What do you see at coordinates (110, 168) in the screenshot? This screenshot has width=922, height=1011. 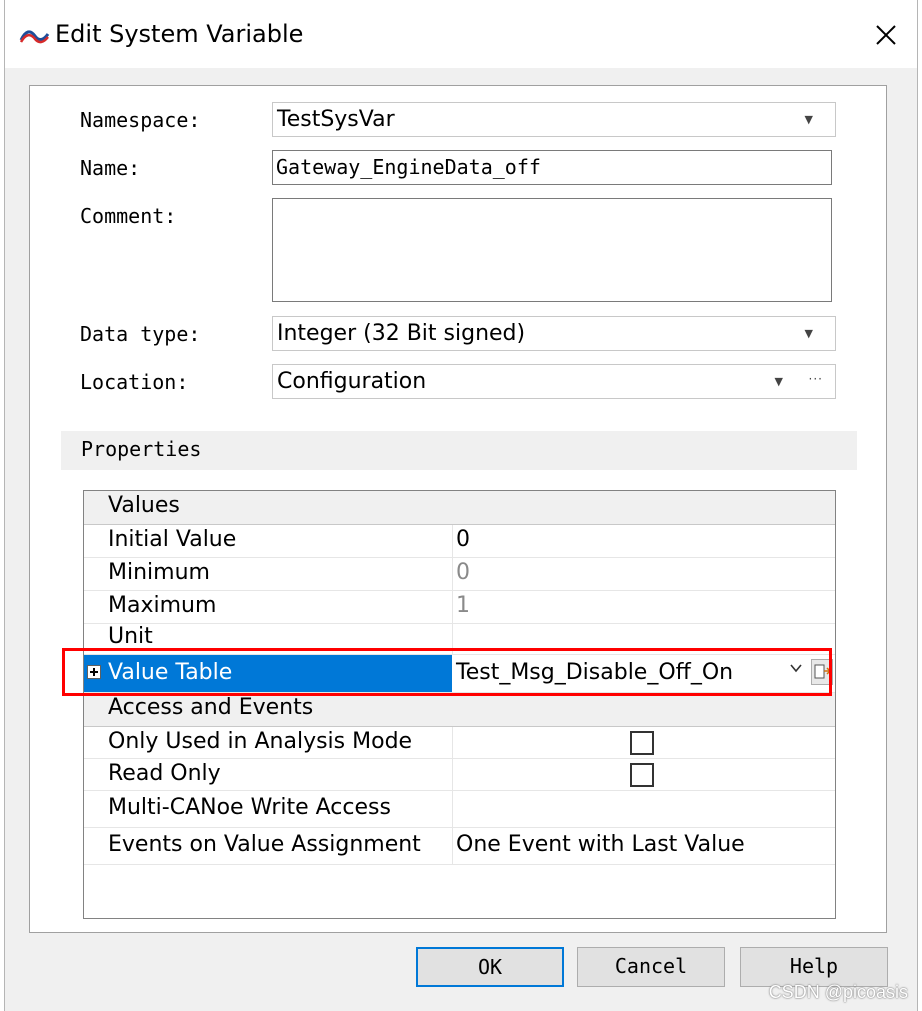 I see `name-label: Name:` at bounding box center [110, 168].